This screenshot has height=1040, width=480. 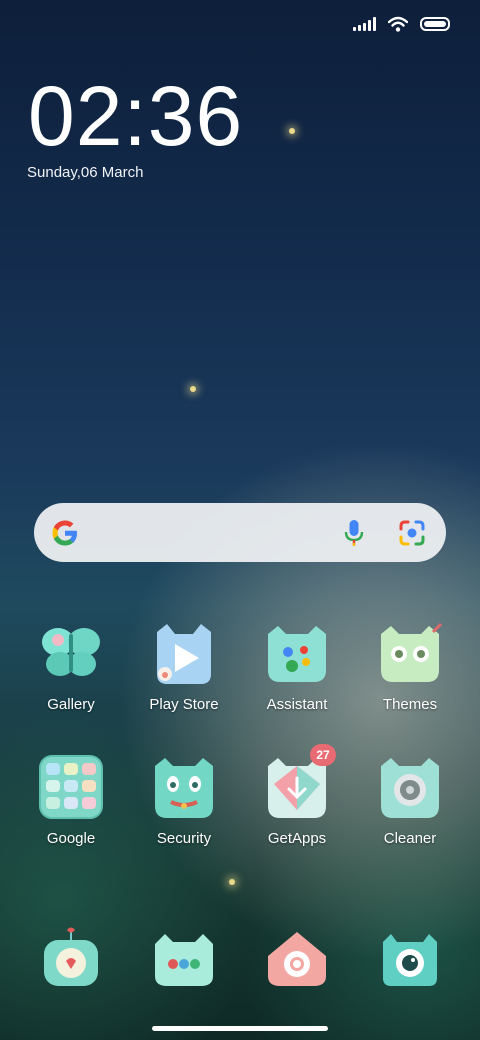 I want to click on dock-messages, so click(x=184, y=961).